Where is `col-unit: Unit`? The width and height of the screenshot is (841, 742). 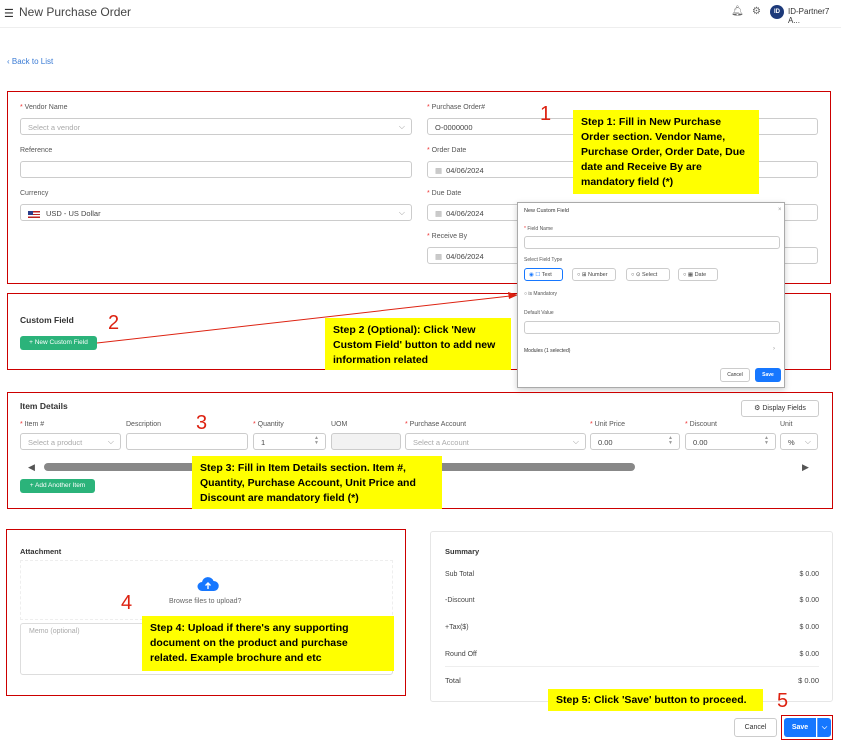
col-unit: Unit is located at coordinates (786, 424).